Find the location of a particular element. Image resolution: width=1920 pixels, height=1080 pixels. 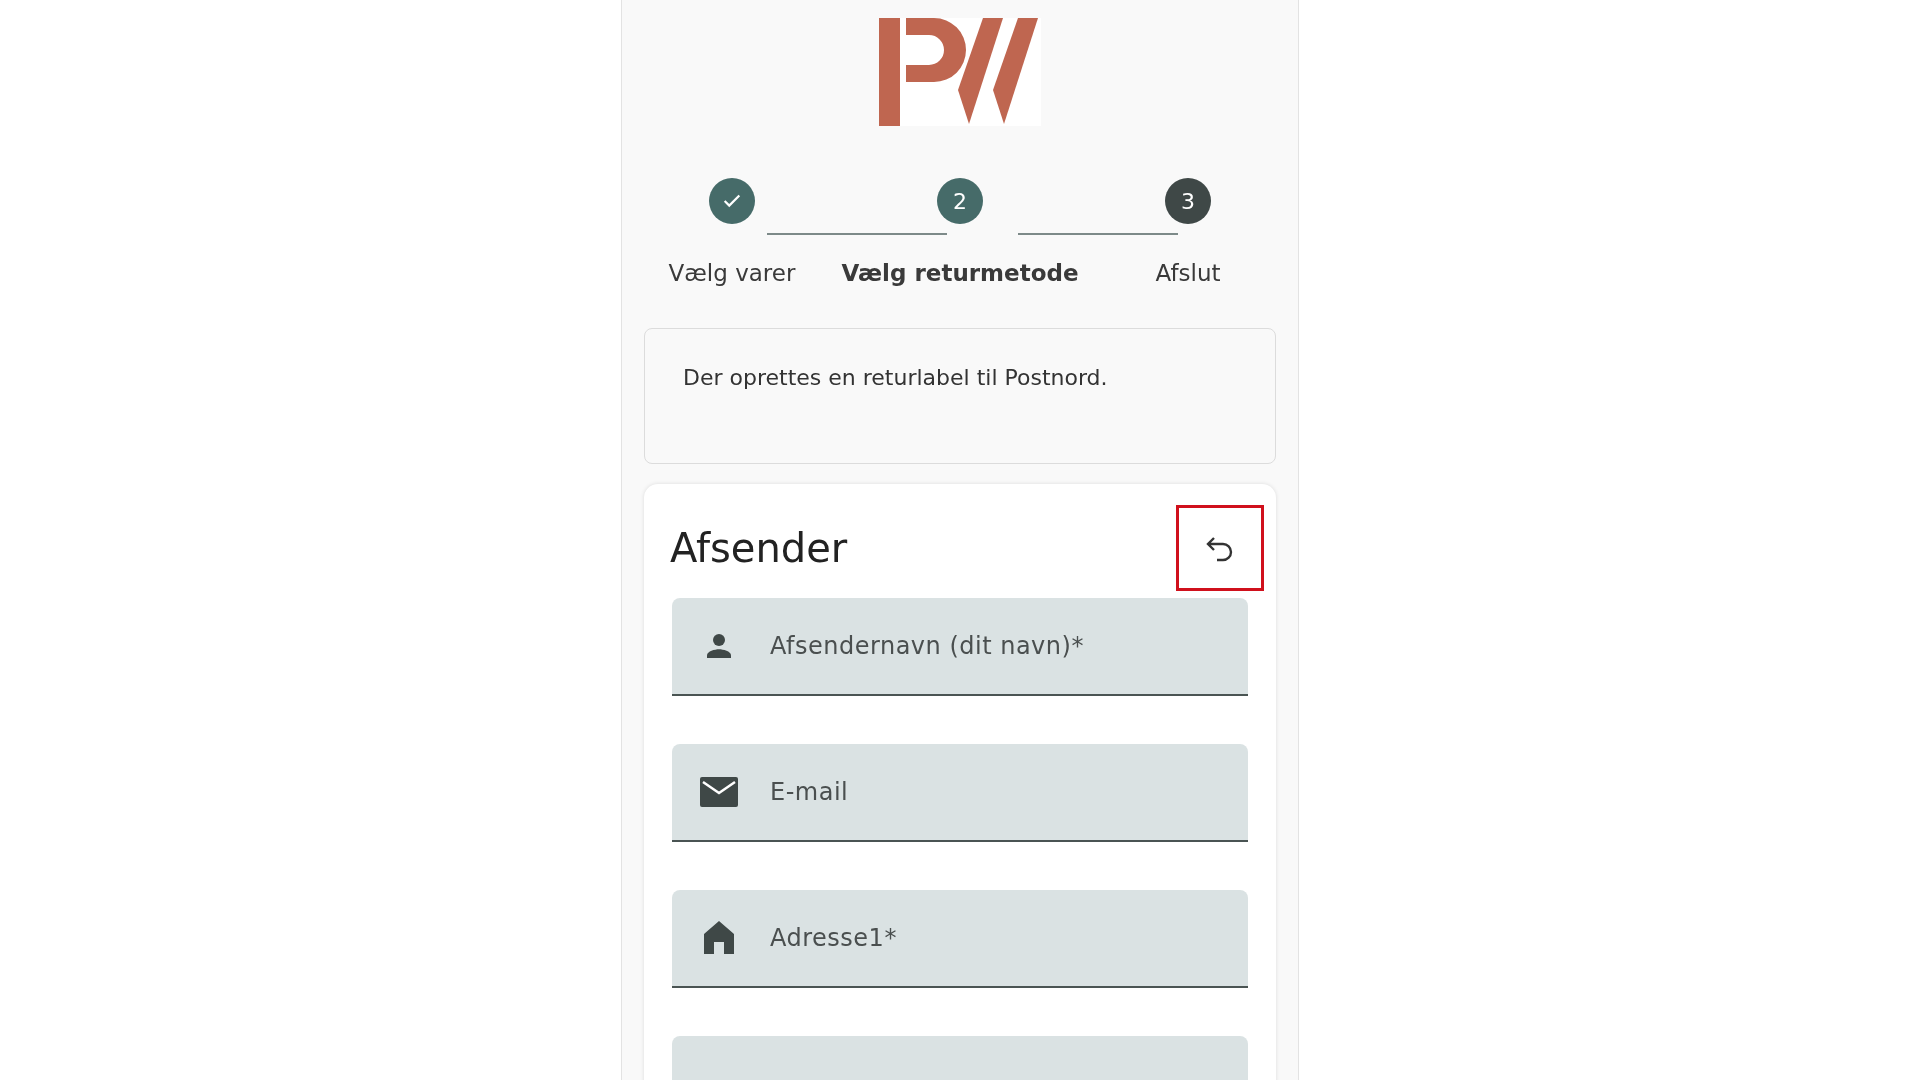

info-text: Der oprettes en returlabel til Postnord. is located at coordinates (896, 377).